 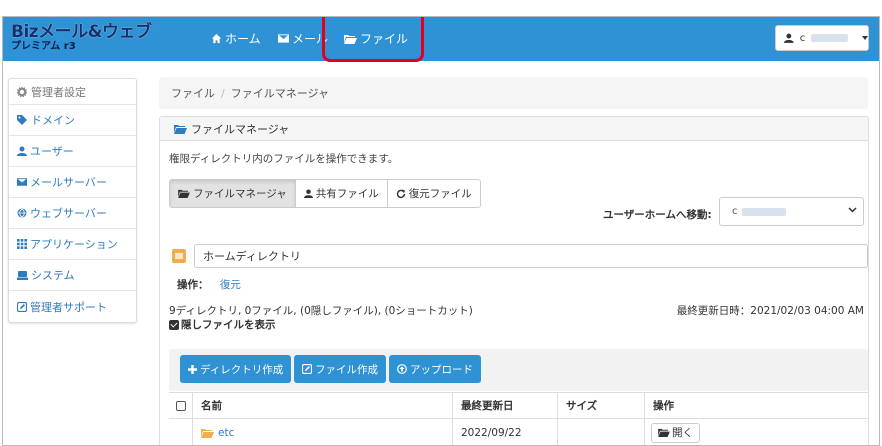 What do you see at coordinates (240, 129) in the screenshot?
I see `panel-title: ファイルマネージャ` at bounding box center [240, 129].